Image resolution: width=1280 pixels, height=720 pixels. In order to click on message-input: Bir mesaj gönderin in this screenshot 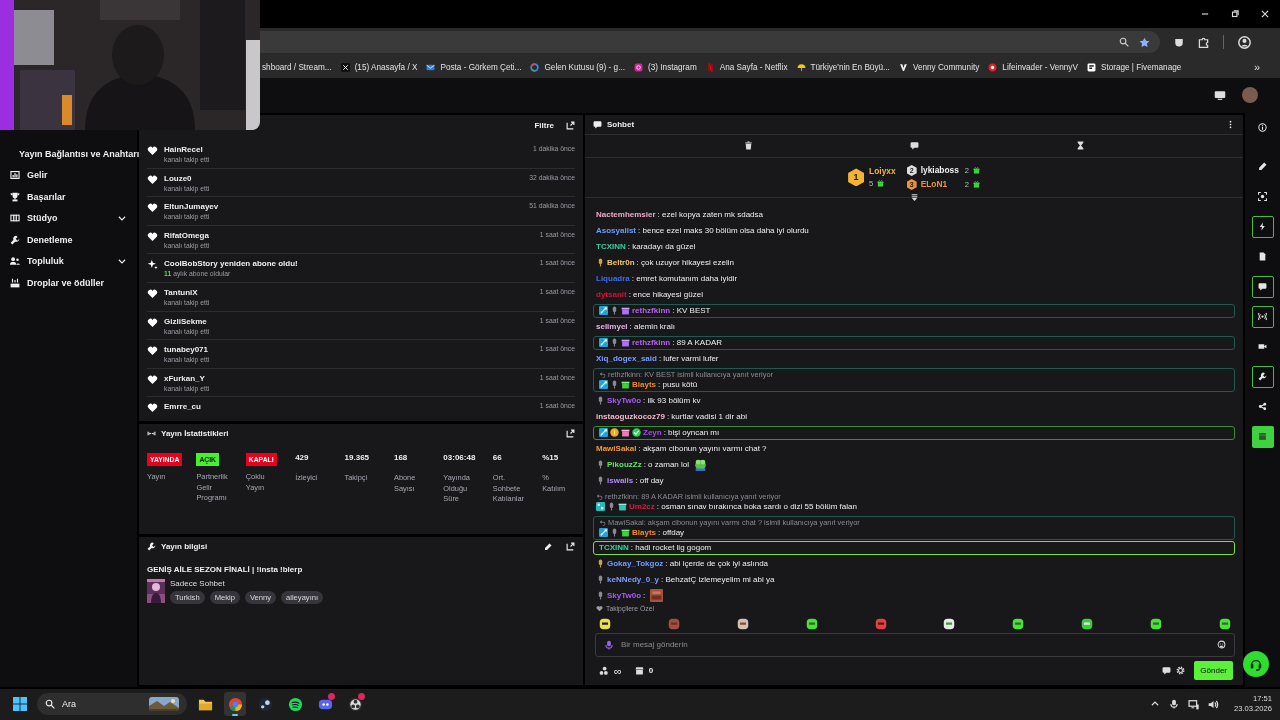, I will do `click(915, 644)`.